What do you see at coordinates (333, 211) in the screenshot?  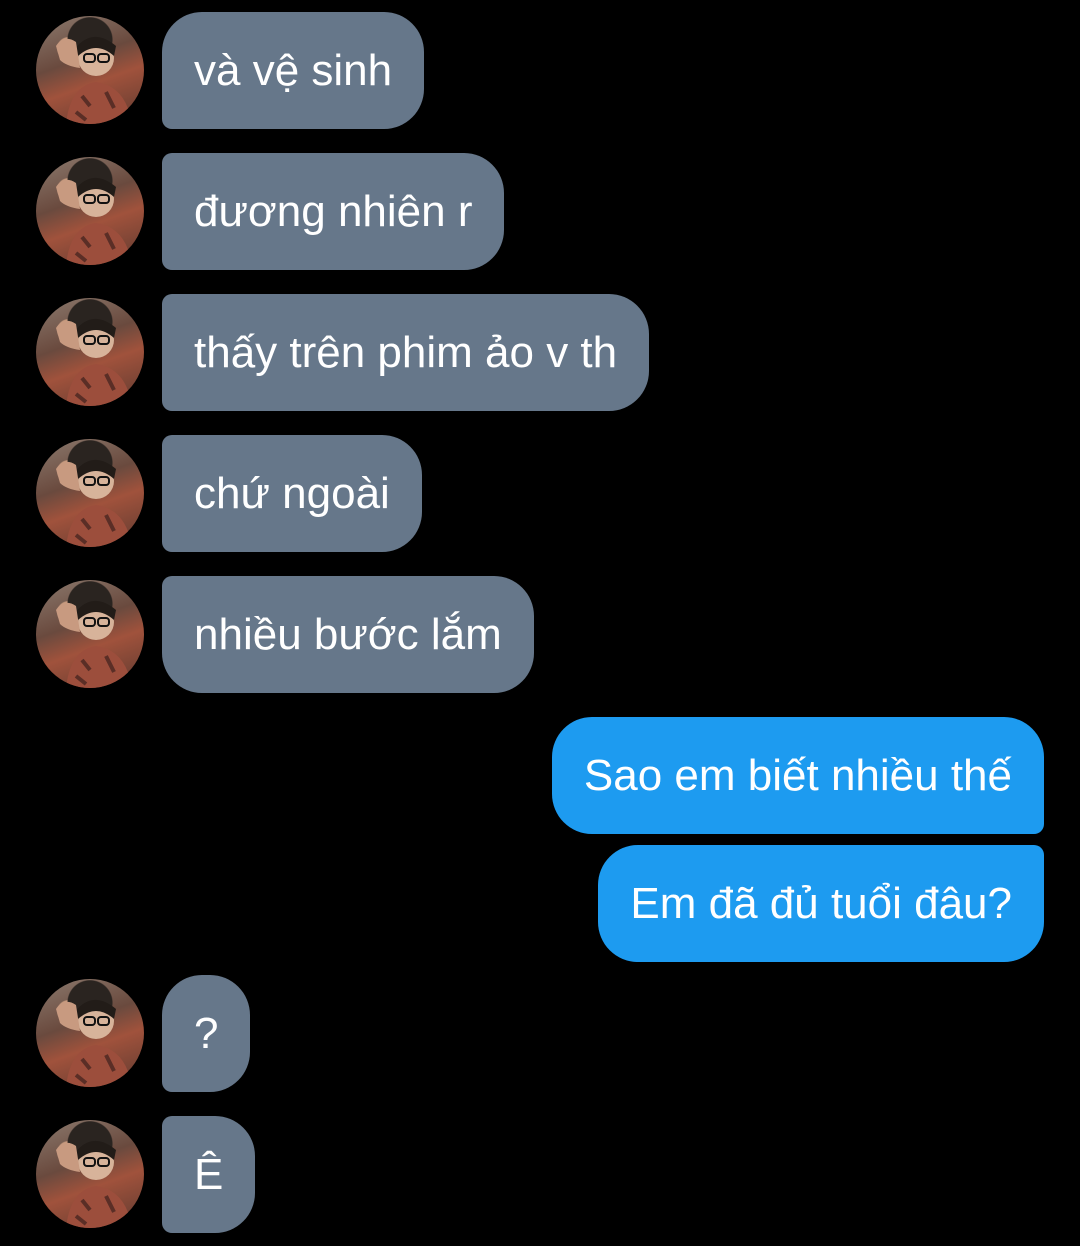 I see `incoming-message-bubble: đương nhiên r` at bounding box center [333, 211].